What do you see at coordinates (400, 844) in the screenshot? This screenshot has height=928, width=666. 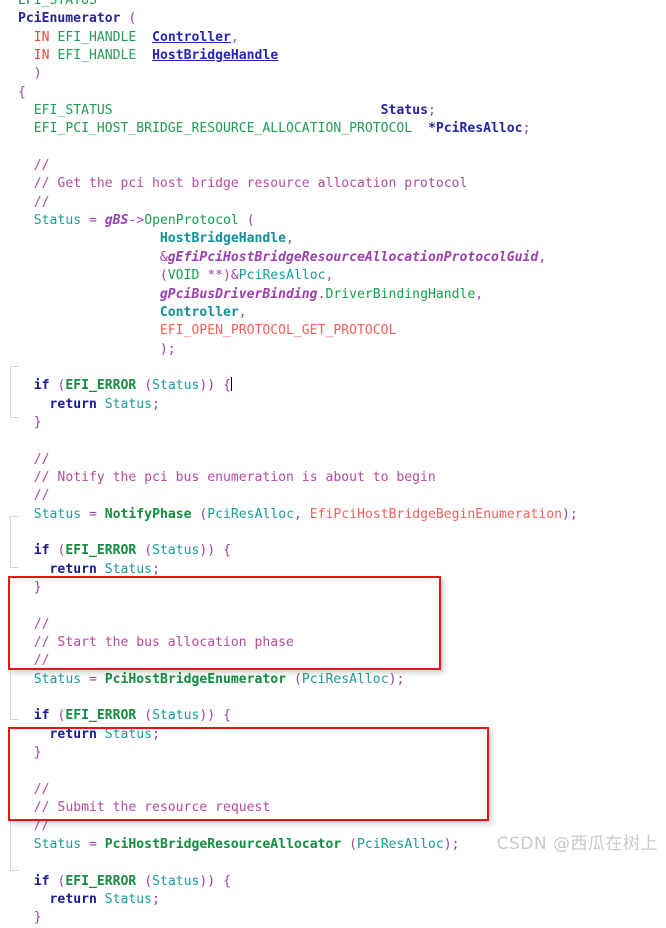 I see `code-token: PciResAlloc` at bounding box center [400, 844].